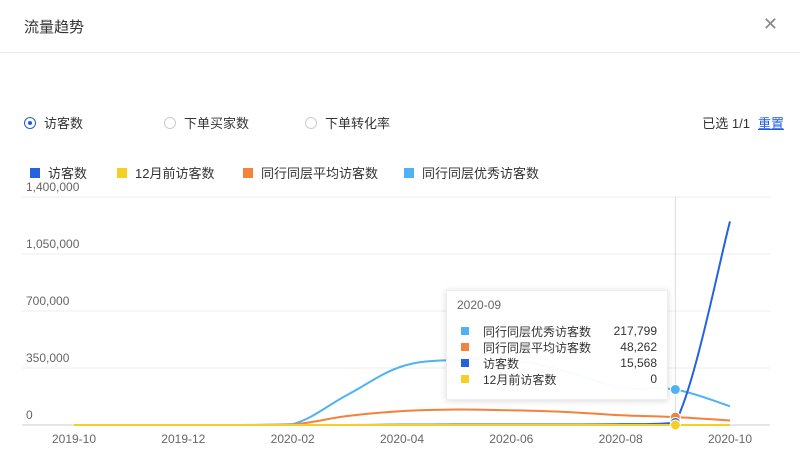 The width and height of the screenshot is (800, 474). What do you see at coordinates (29, 415) in the screenshot?
I see `y-tick-label: 0` at bounding box center [29, 415].